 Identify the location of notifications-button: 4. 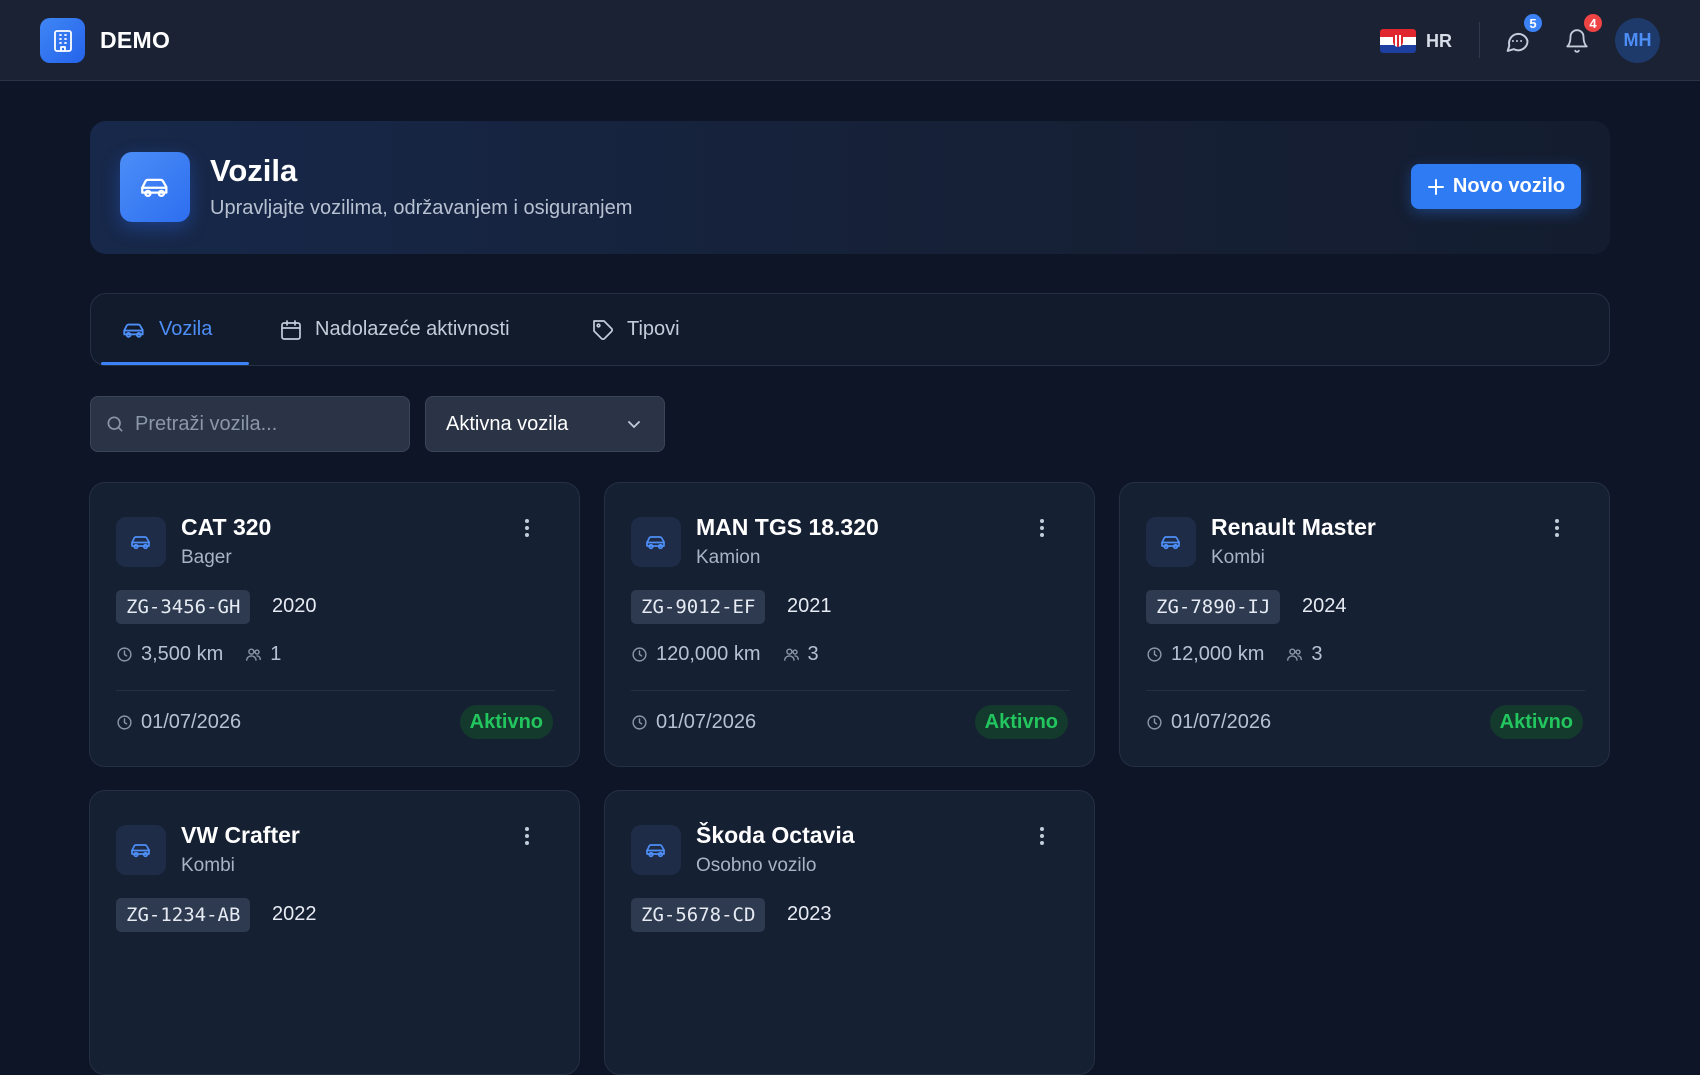
(1582, 35).